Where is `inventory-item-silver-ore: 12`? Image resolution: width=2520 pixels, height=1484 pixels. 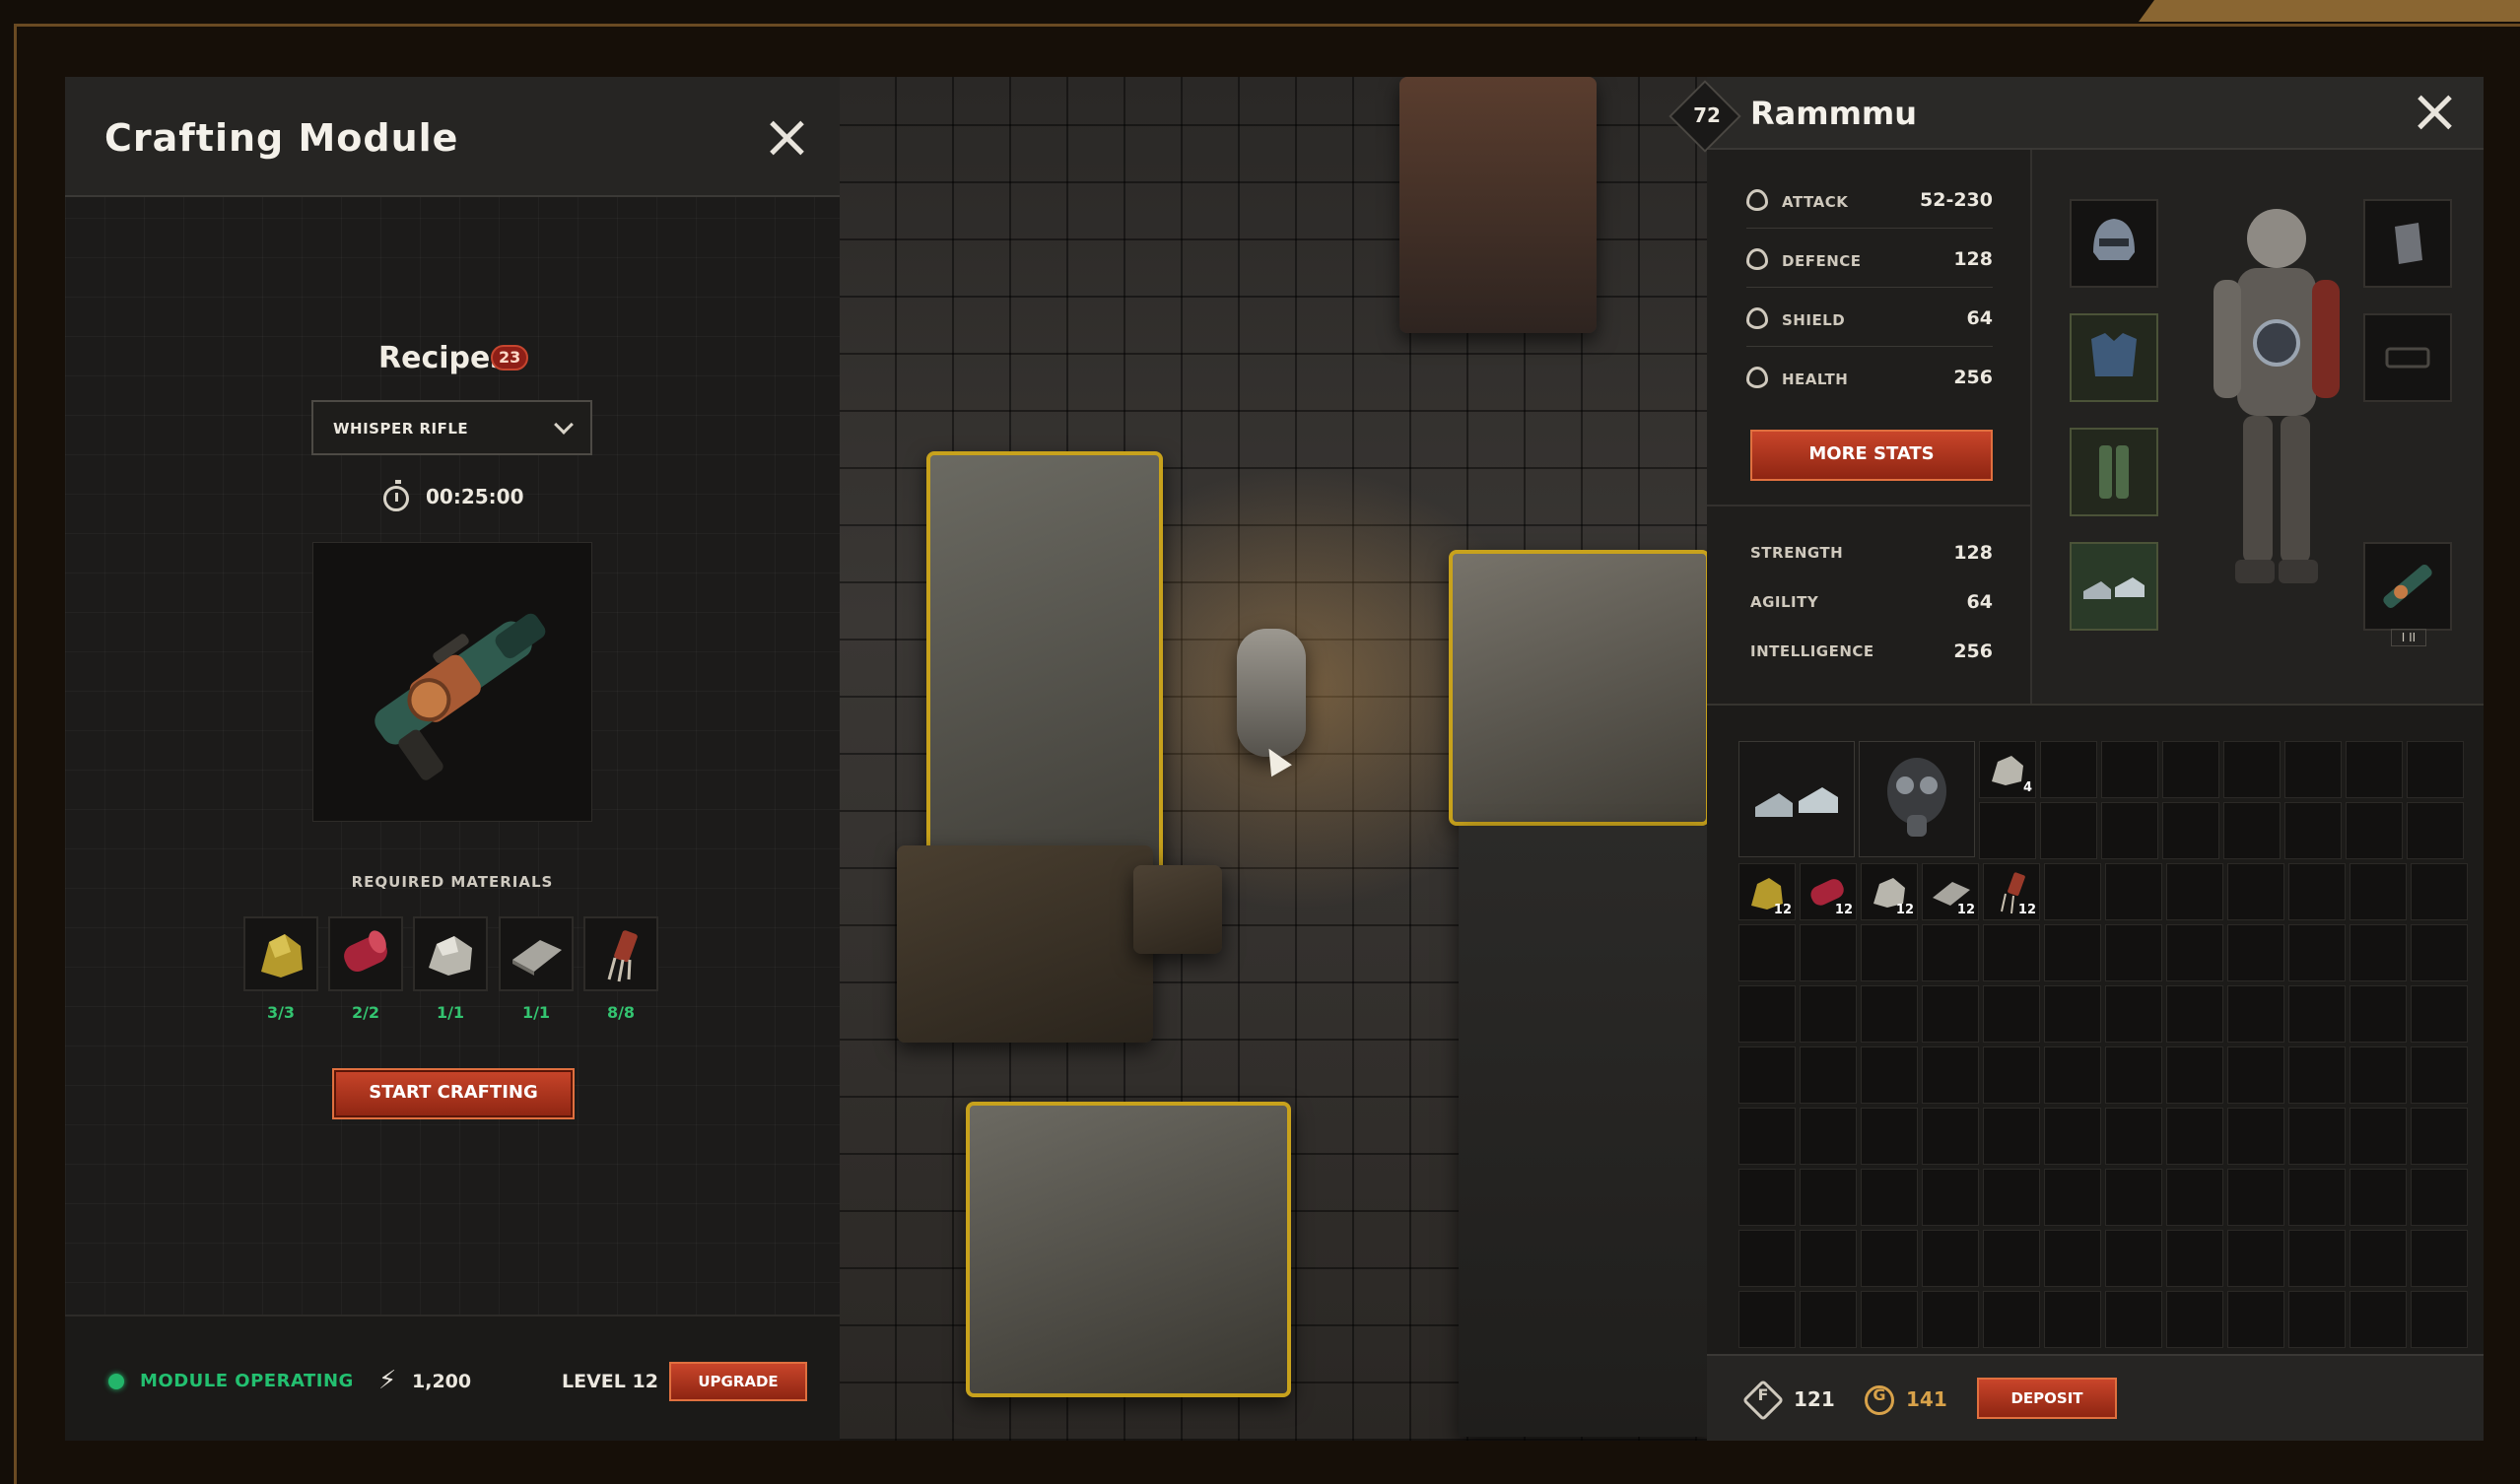
inventory-item-silver-ore: 12 is located at coordinates (1889, 891).